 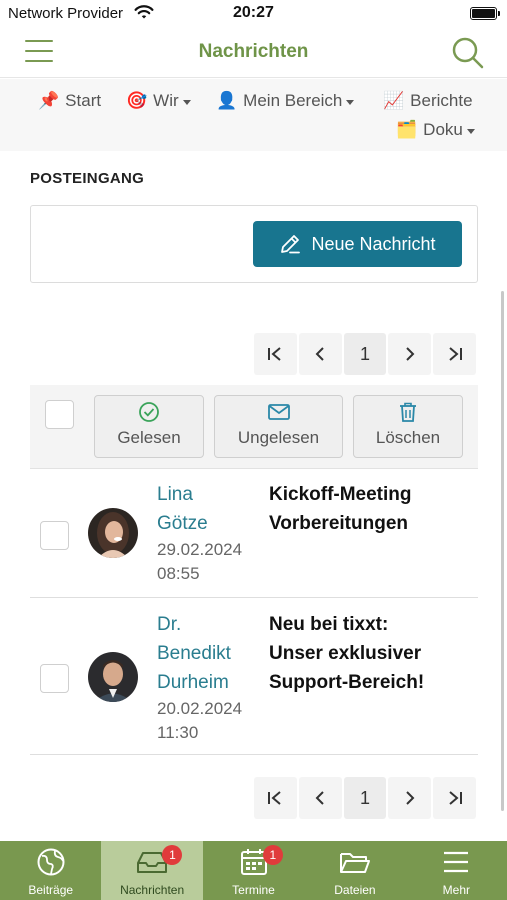 I want to click on unread-badge: 1, so click(x=172, y=855).